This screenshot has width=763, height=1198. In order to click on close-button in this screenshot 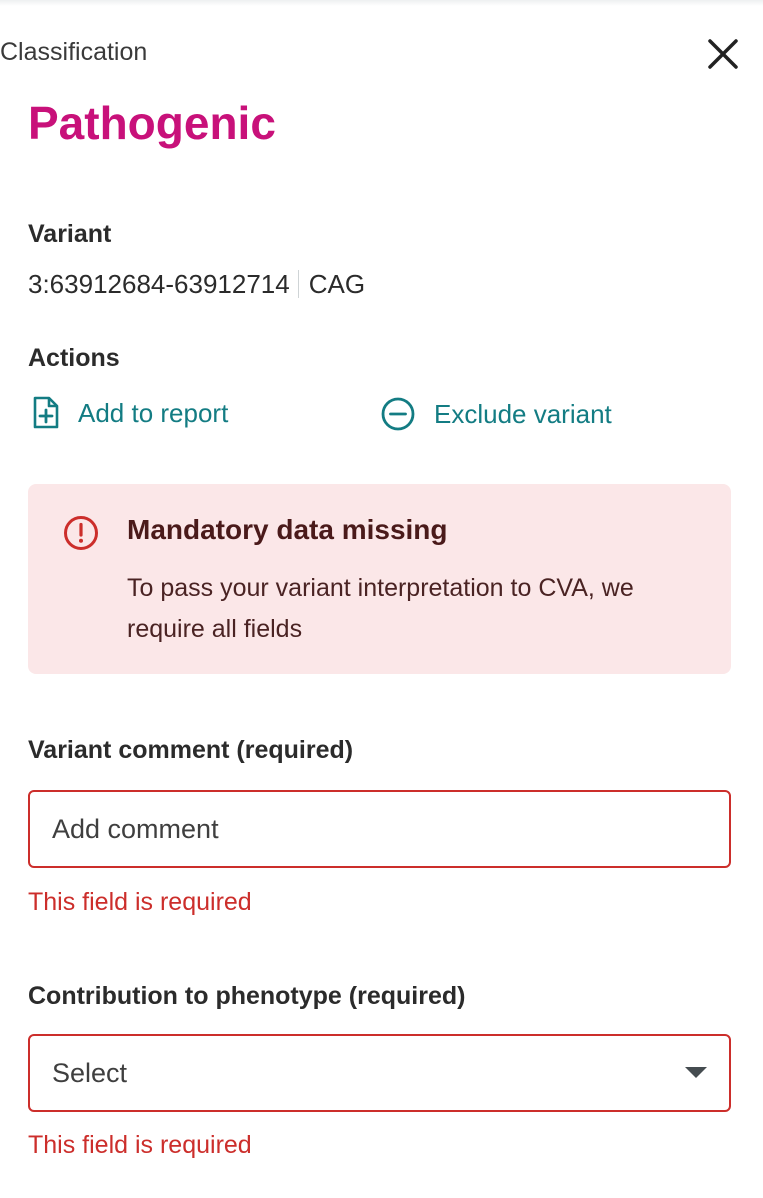, I will do `click(723, 54)`.